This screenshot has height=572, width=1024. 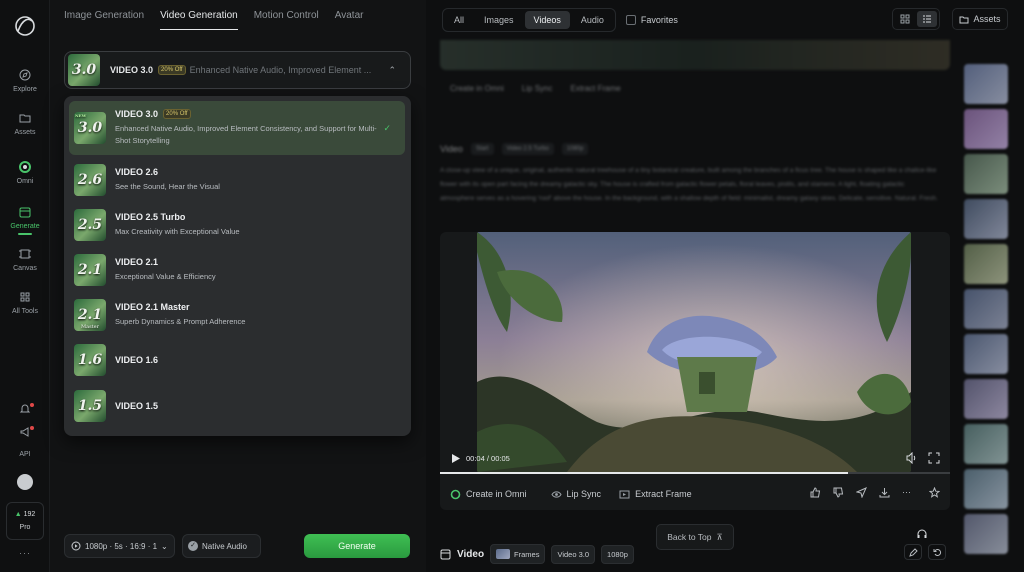 I want to click on share-icon, so click(x=861, y=492).